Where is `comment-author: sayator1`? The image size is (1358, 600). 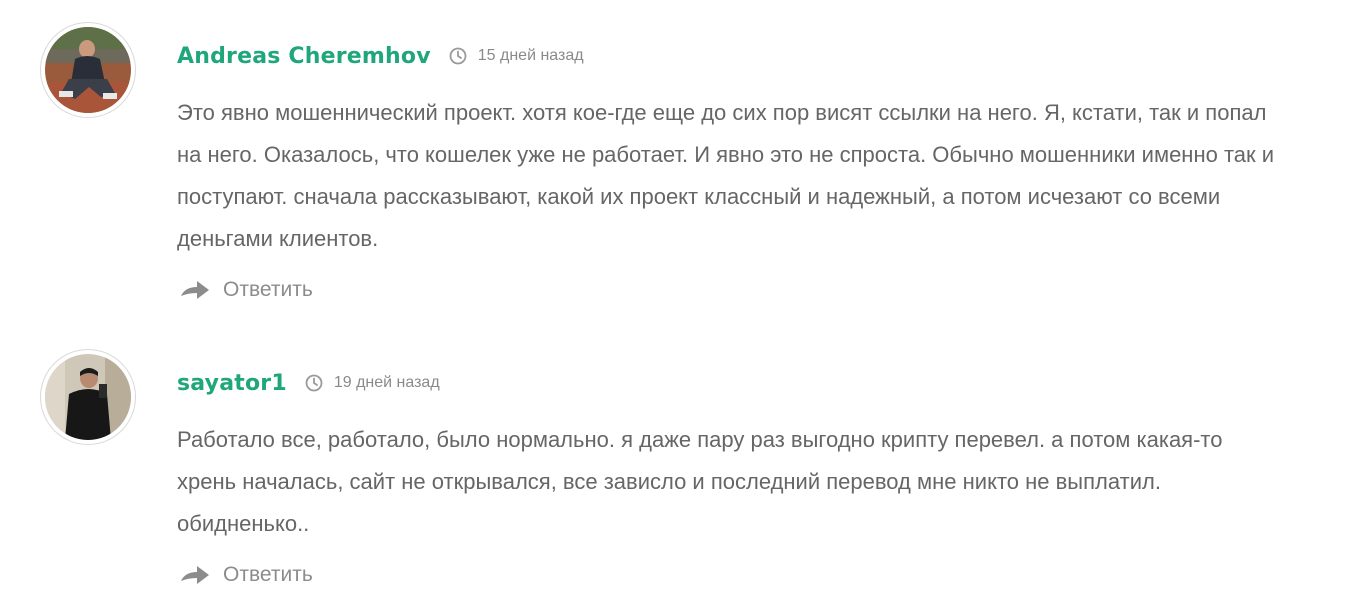 comment-author: sayator1 is located at coordinates (232, 383).